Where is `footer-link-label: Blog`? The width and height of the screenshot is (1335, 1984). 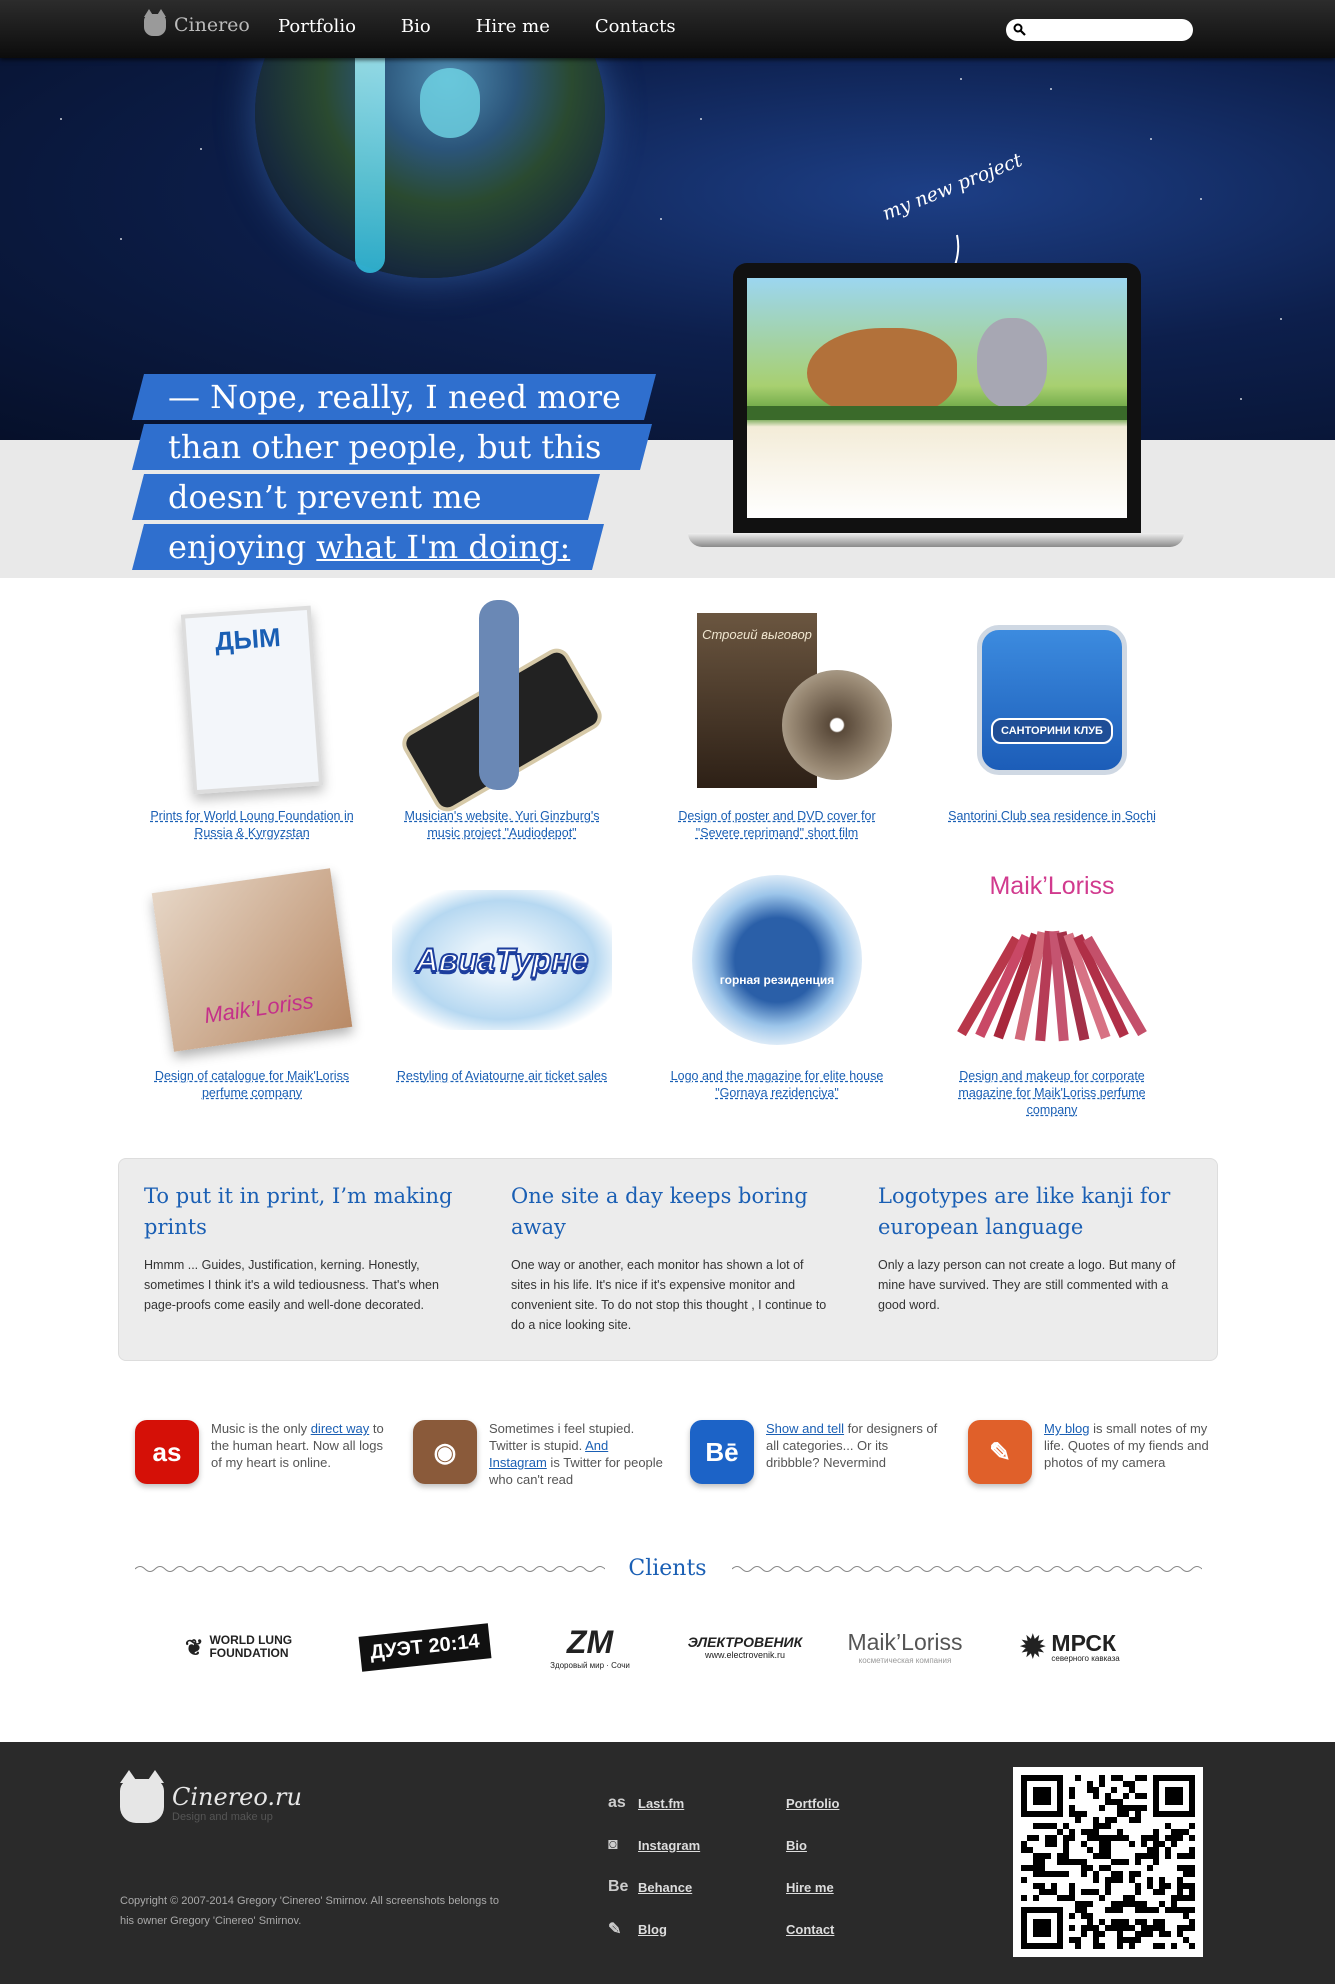 footer-link-label: Blog is located at coordinates (652, 1929).